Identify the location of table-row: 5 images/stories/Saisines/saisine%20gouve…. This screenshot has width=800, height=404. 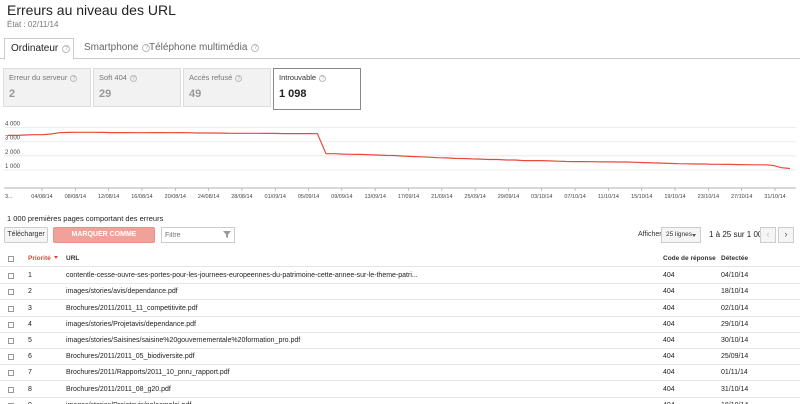
(400, 341).